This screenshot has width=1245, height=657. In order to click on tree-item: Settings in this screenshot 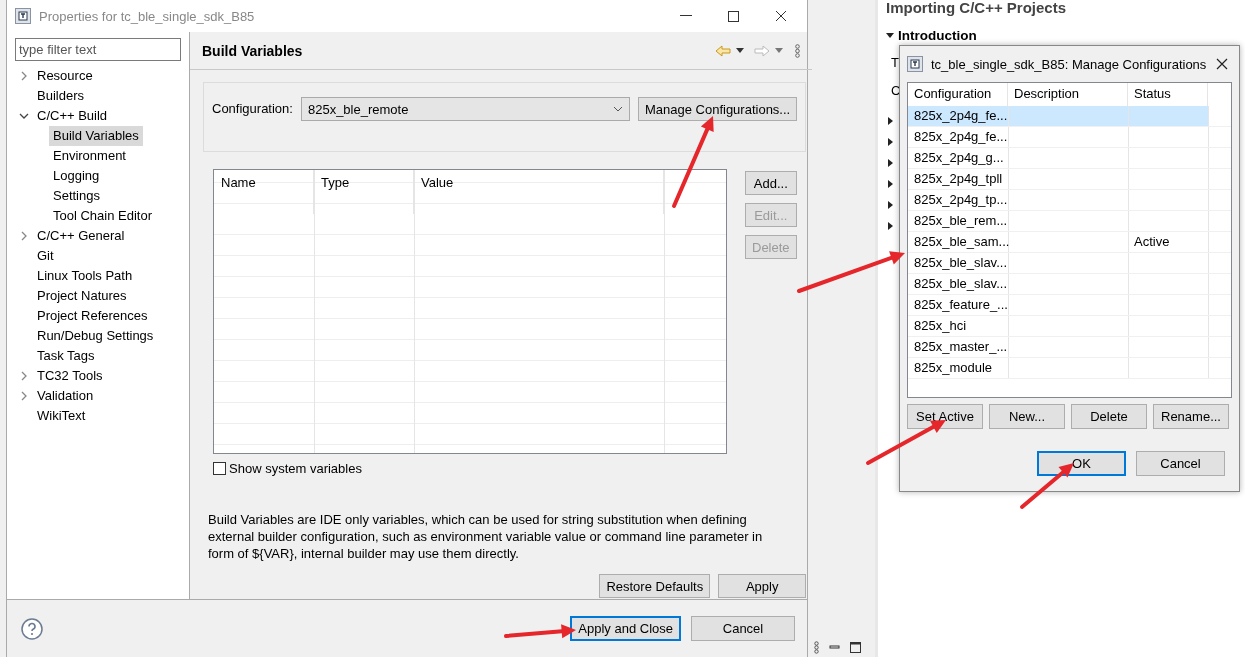, I will do `click(76, 196)`.